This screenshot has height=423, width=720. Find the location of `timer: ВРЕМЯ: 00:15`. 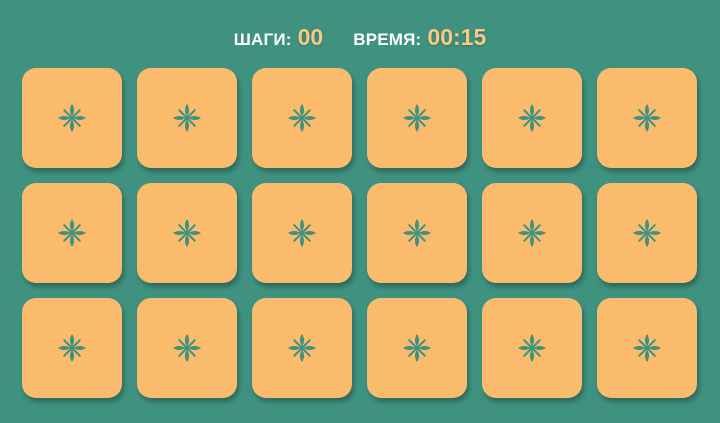

timer: ВРЕМЯ: 00:15 is located at coordinates (419, 37).